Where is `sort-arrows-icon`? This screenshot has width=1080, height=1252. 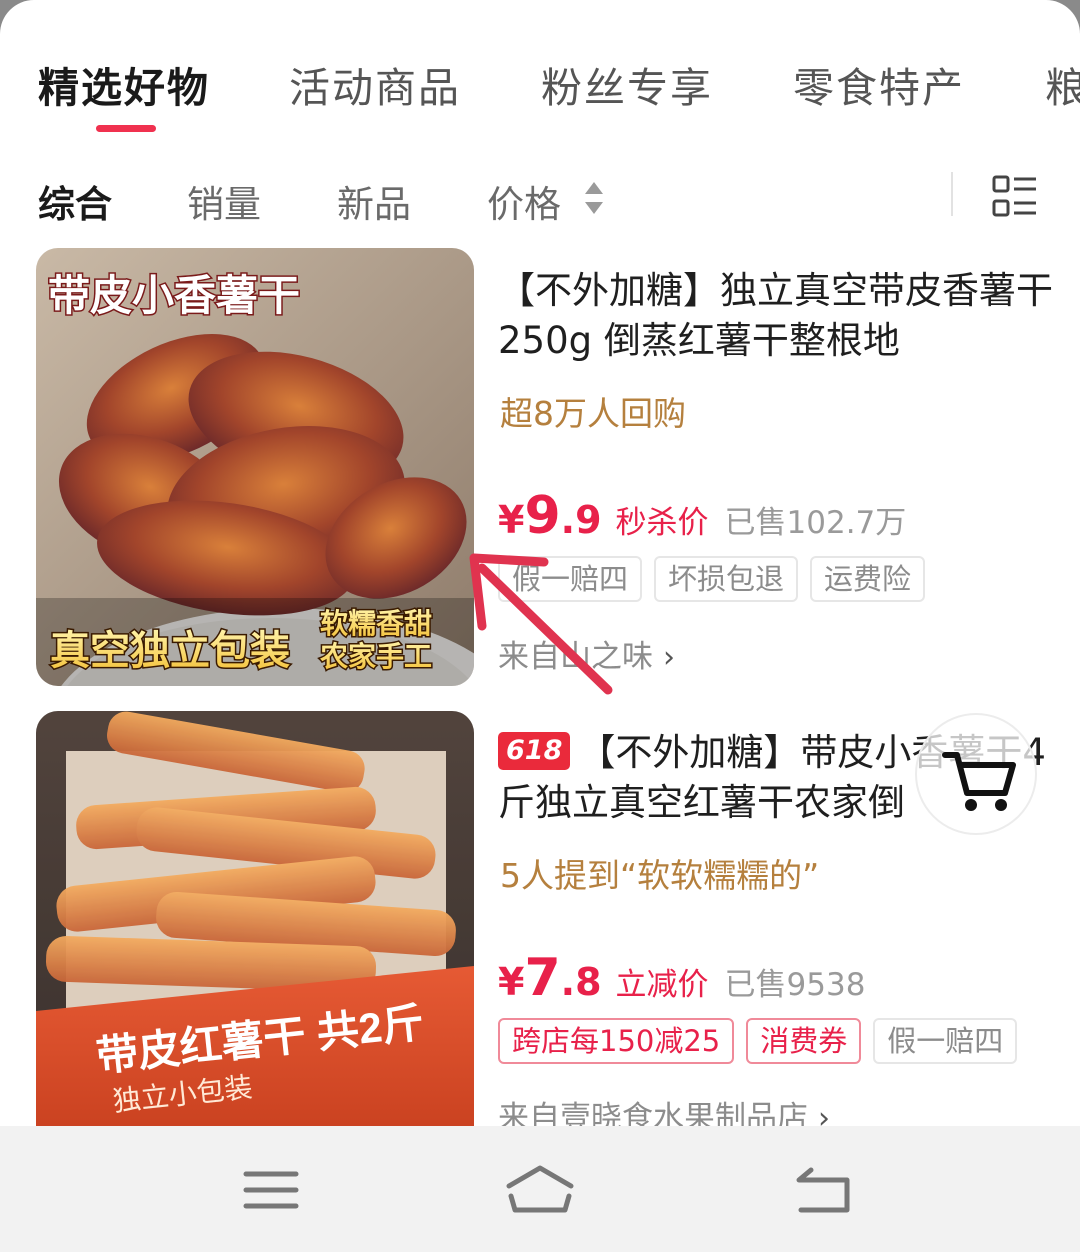
sort-arrows-icon is located at coordinates (594, 198).